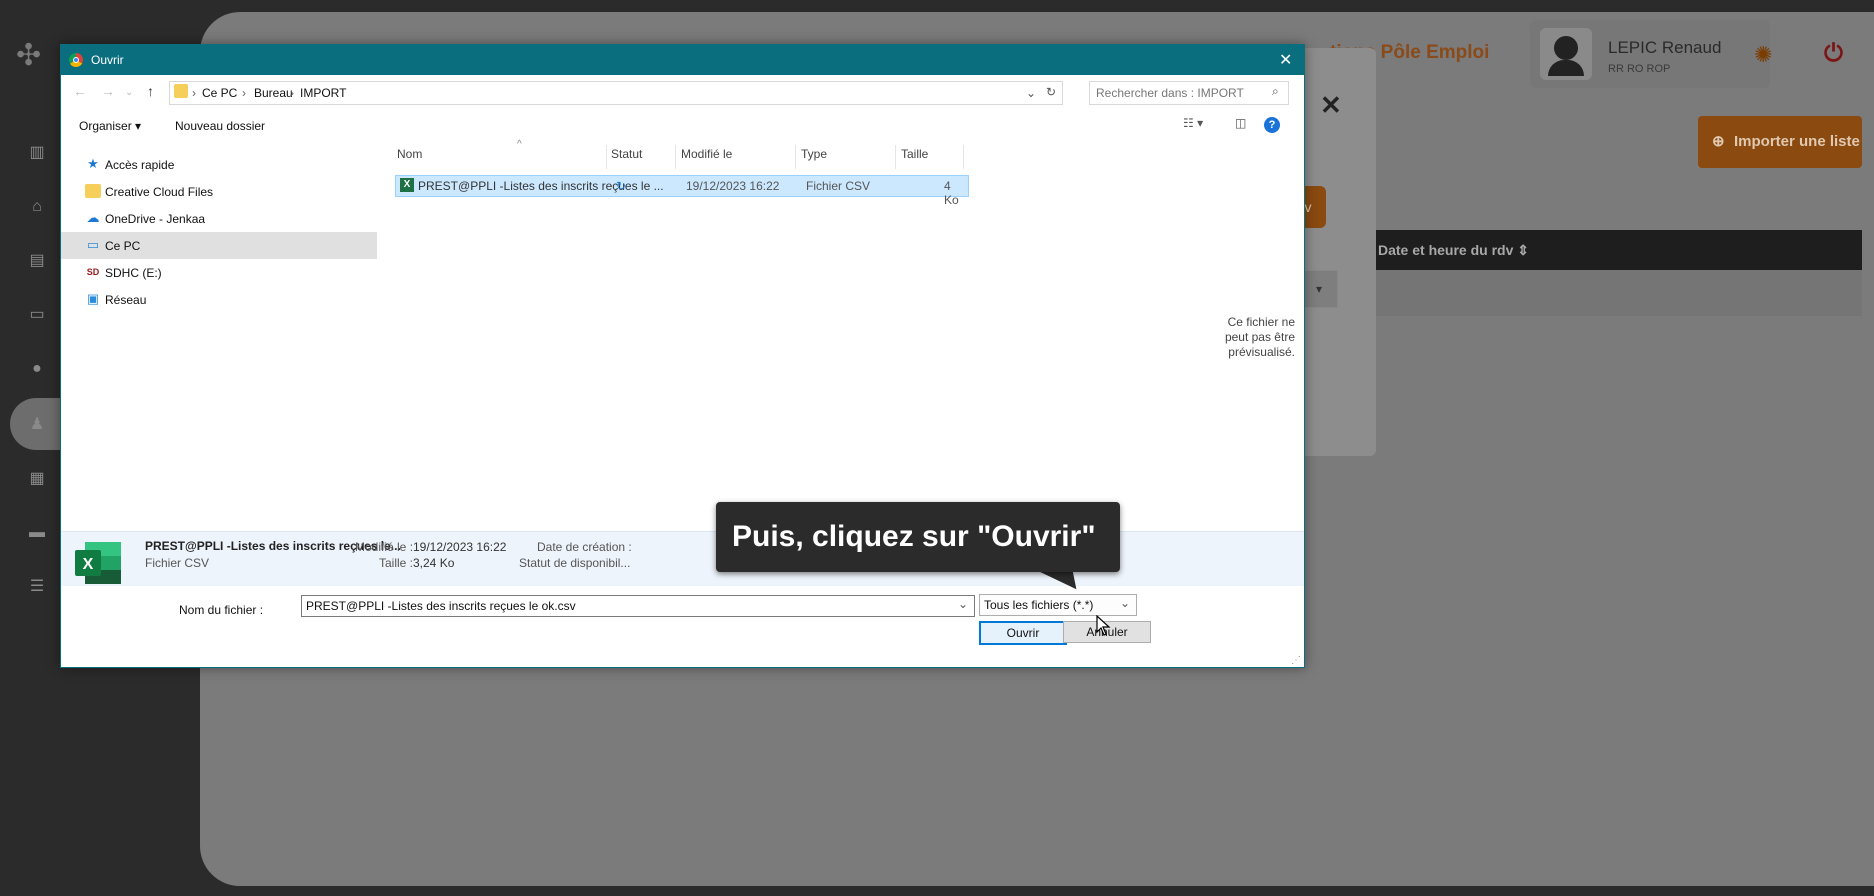 The image size is (1874, 896). What do you see at coordinates (219, 245) in the screenshot?
I see `nav-item-ce-pc: ▭ Ce PC` at bounding box center [219, 245].